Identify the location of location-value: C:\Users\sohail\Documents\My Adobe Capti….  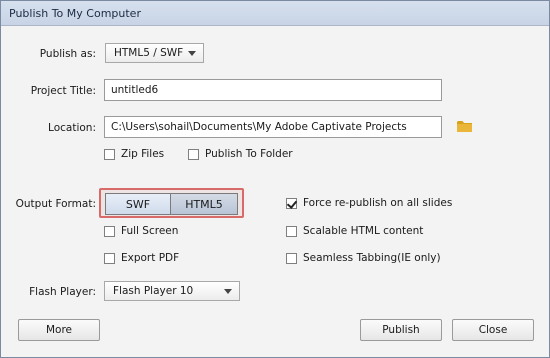
(259, 127).